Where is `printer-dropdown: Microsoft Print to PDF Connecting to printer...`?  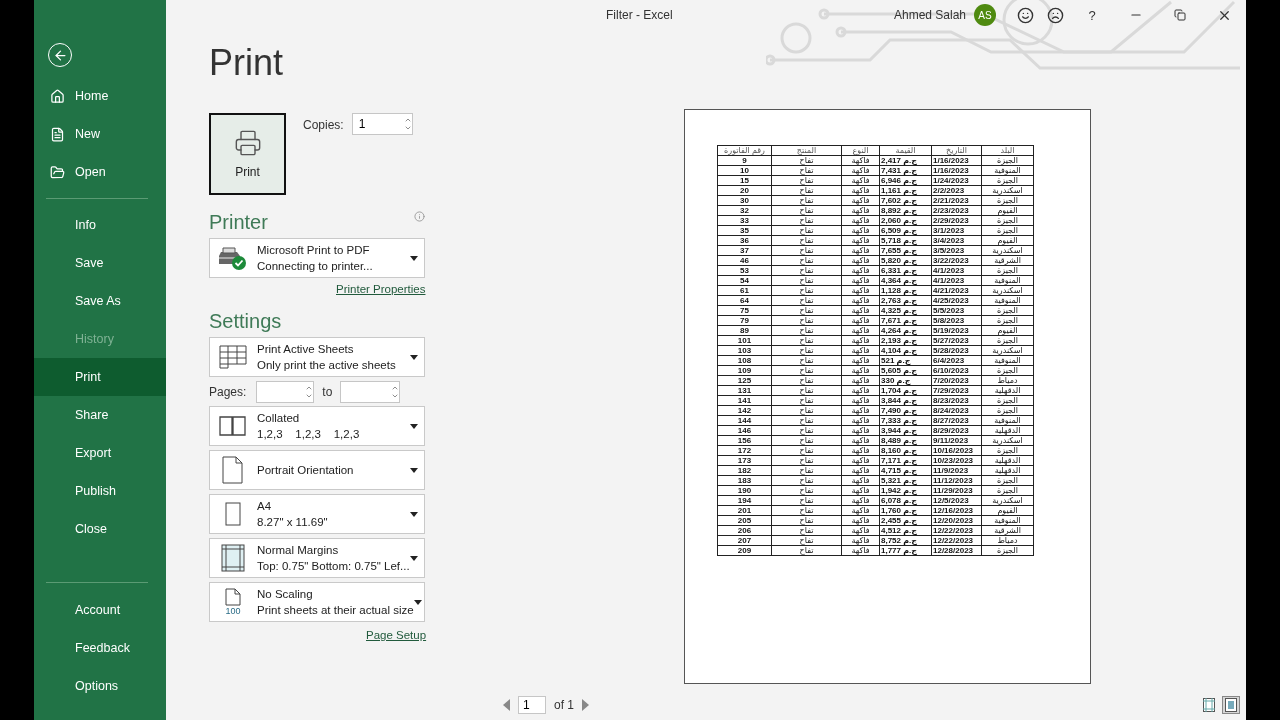 printer-dropdown: Microsoft Print to PDF Connecting to printer... is located at coordinates (317, 258).